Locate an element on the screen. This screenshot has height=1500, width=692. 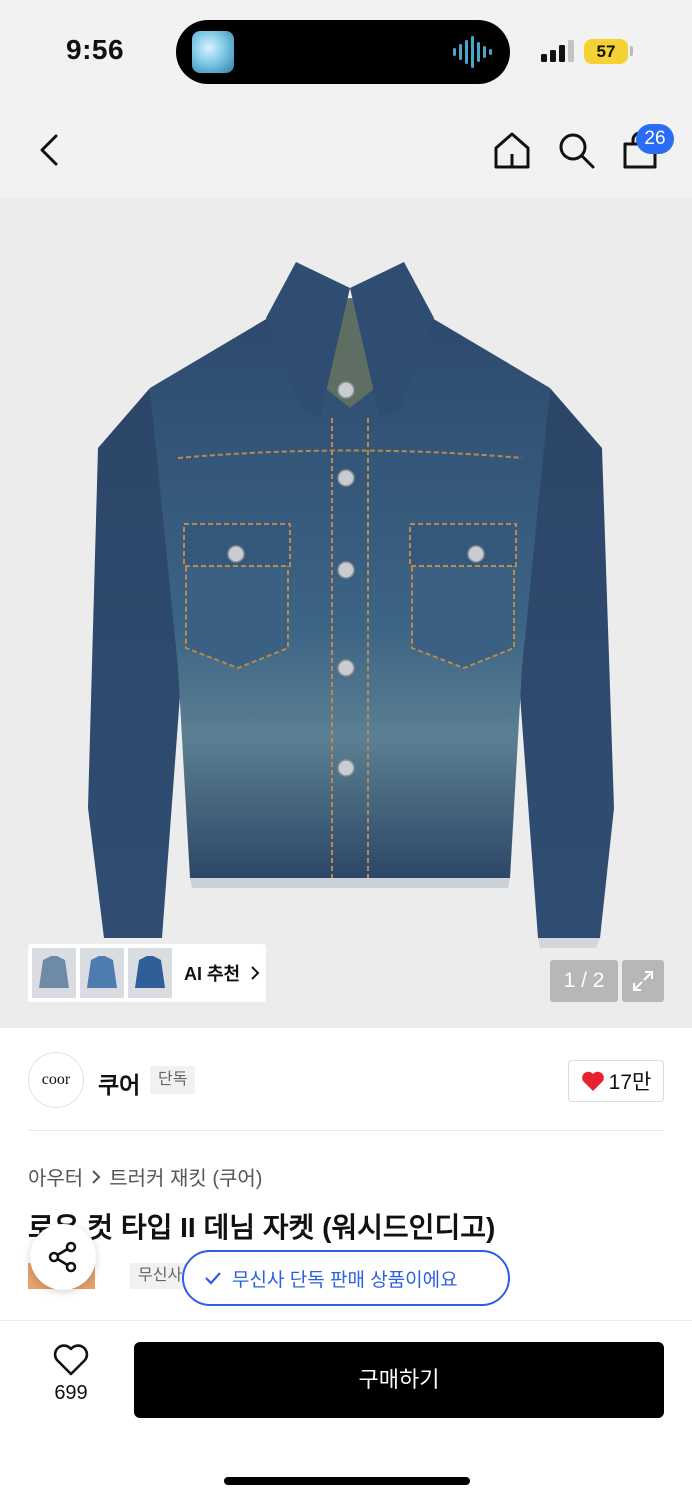
home-button is located at coordinates (512, 150).